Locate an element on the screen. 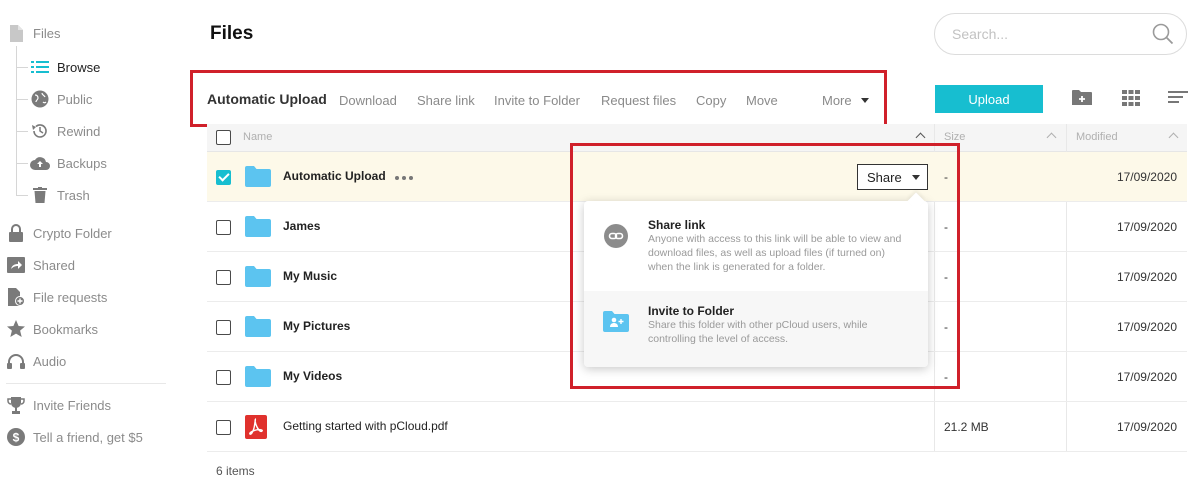 Image resolution: width=1197 pixels, height=483 pixels. search-icon is located at coordinates (1163, 36).